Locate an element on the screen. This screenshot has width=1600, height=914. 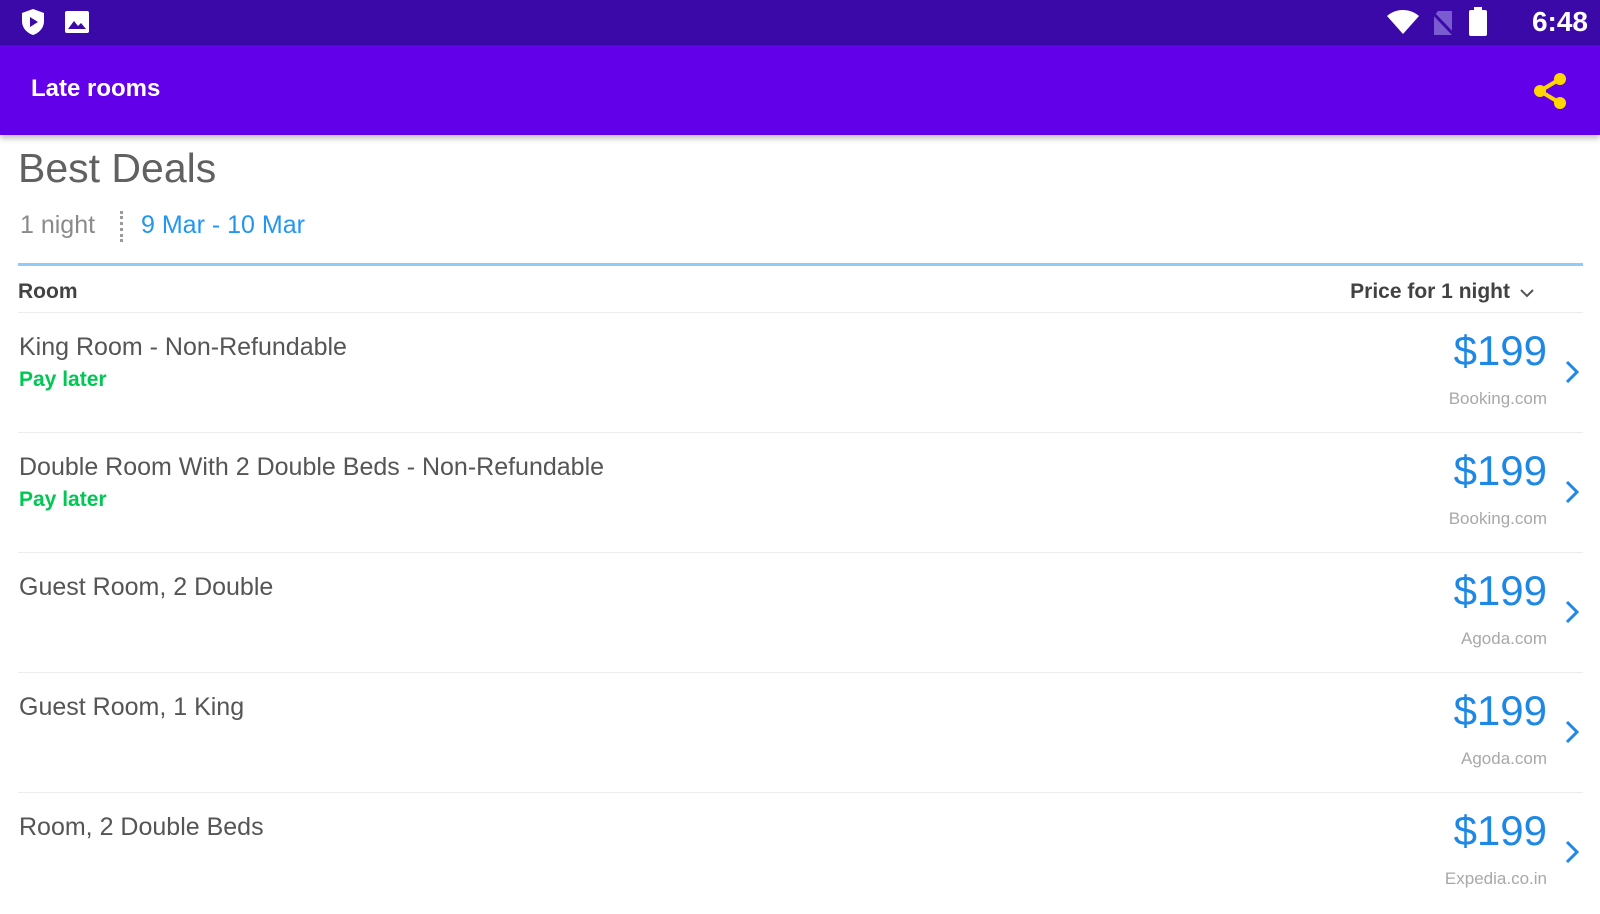
wifi-icon is located at coordinates (1403, 24).